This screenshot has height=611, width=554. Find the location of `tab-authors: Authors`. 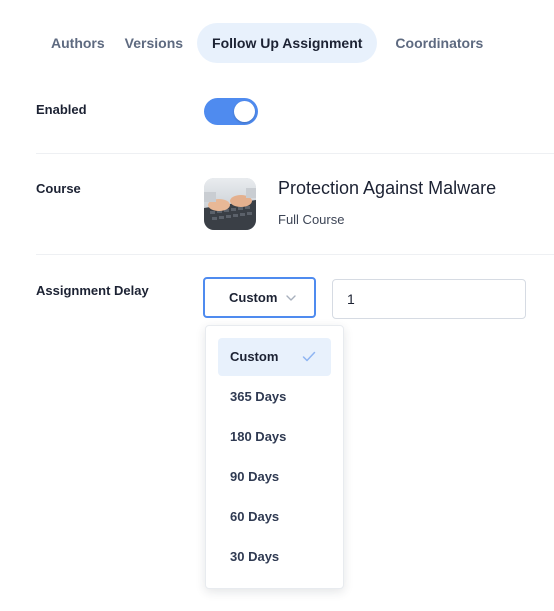

tab-authors: Authors is located at coordinates (75, 43).